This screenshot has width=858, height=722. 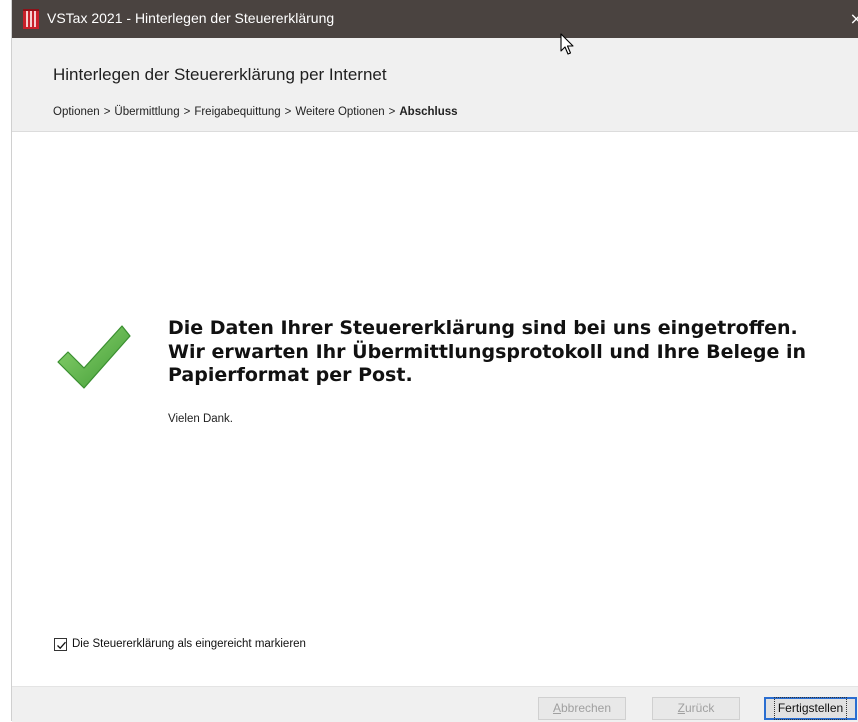 I want to click on close-icon: ×, so click(x=854, y=18).